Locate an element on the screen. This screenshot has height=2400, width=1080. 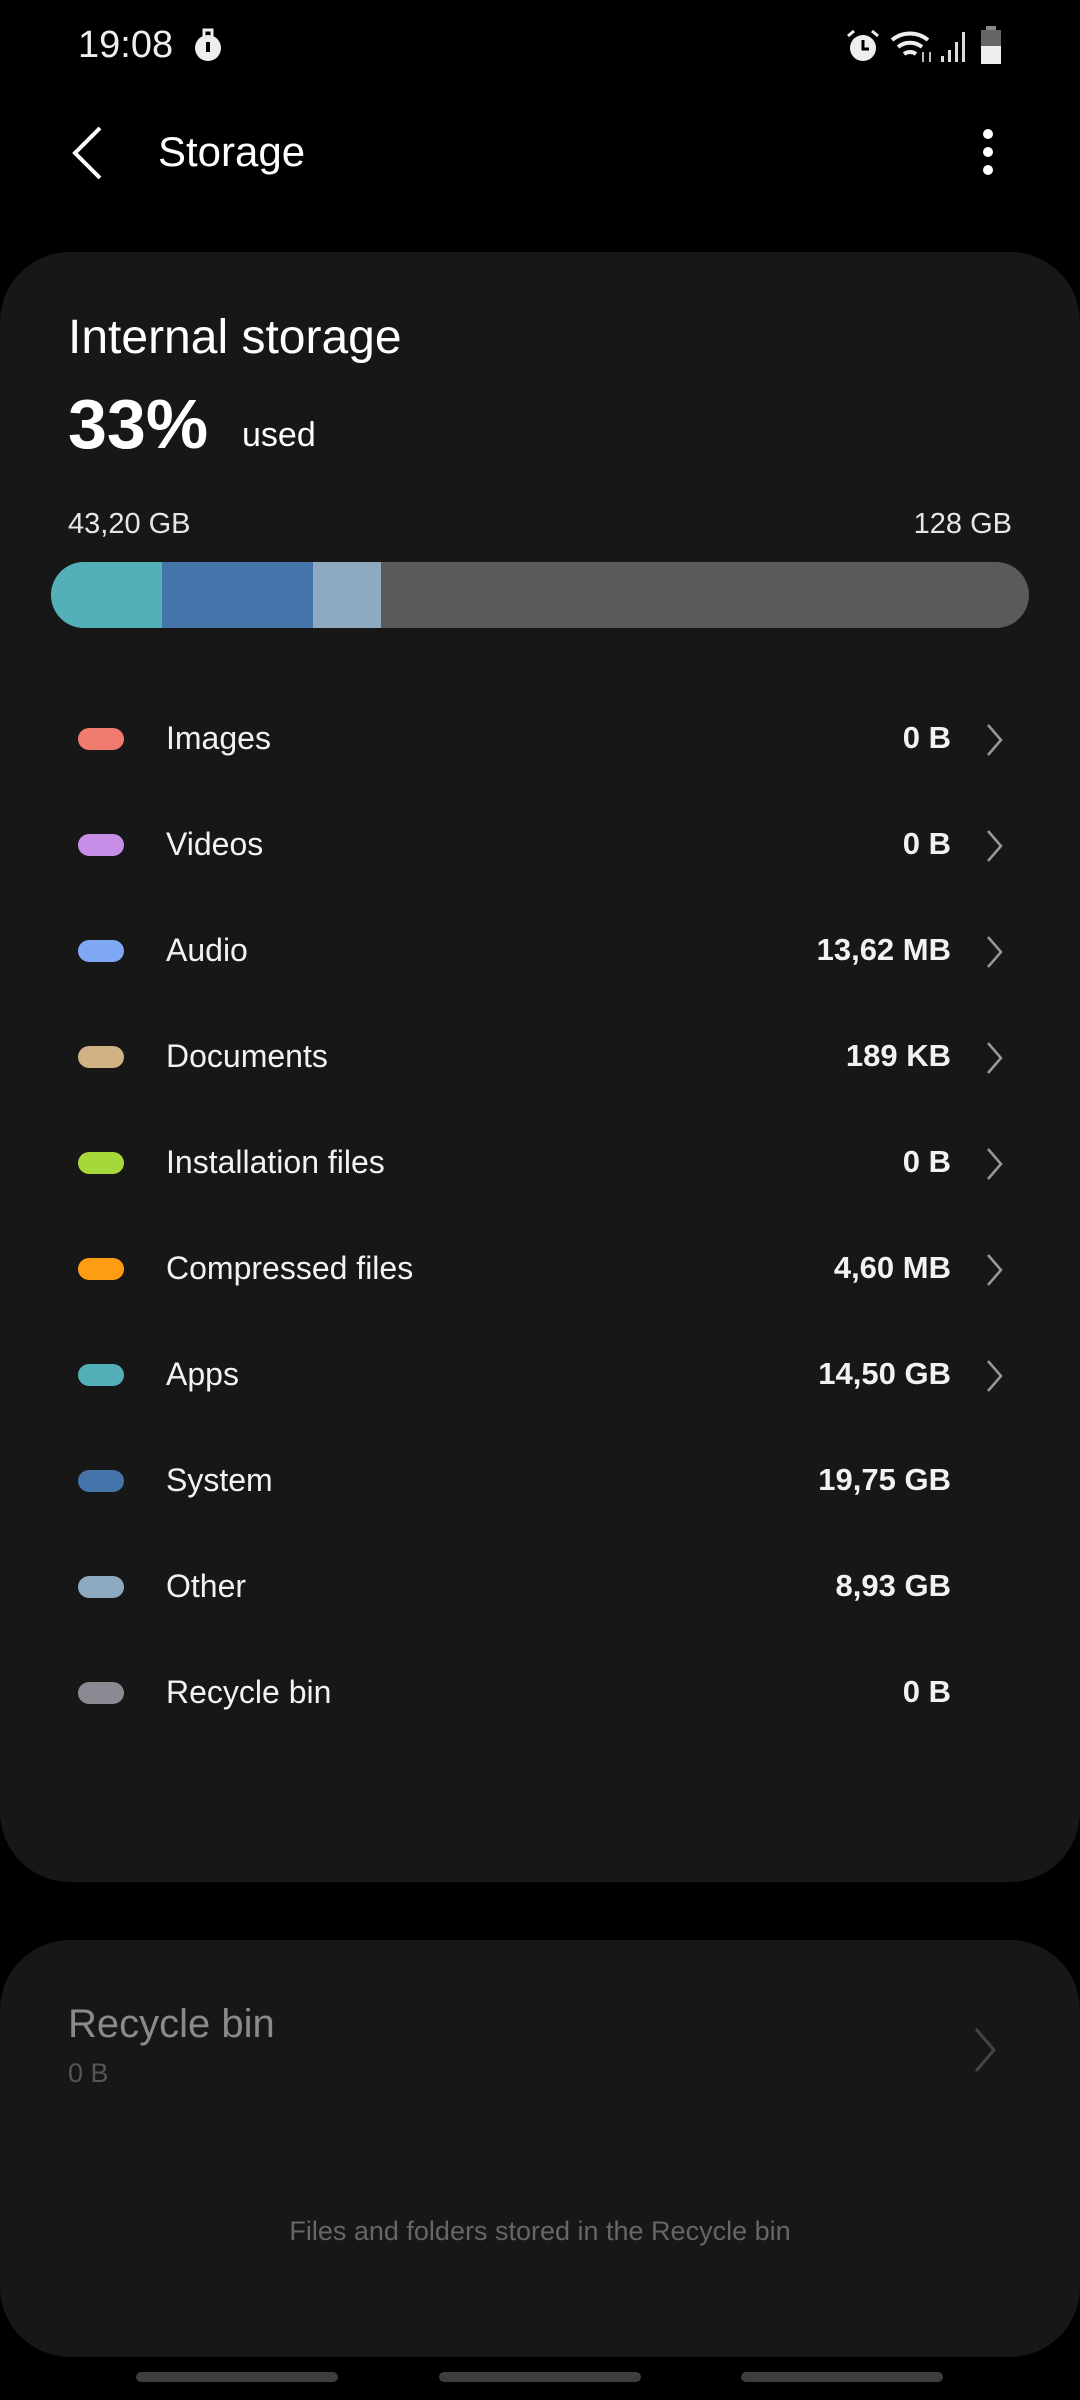
category-label: Installation files is located at coordinates (275, 1162).